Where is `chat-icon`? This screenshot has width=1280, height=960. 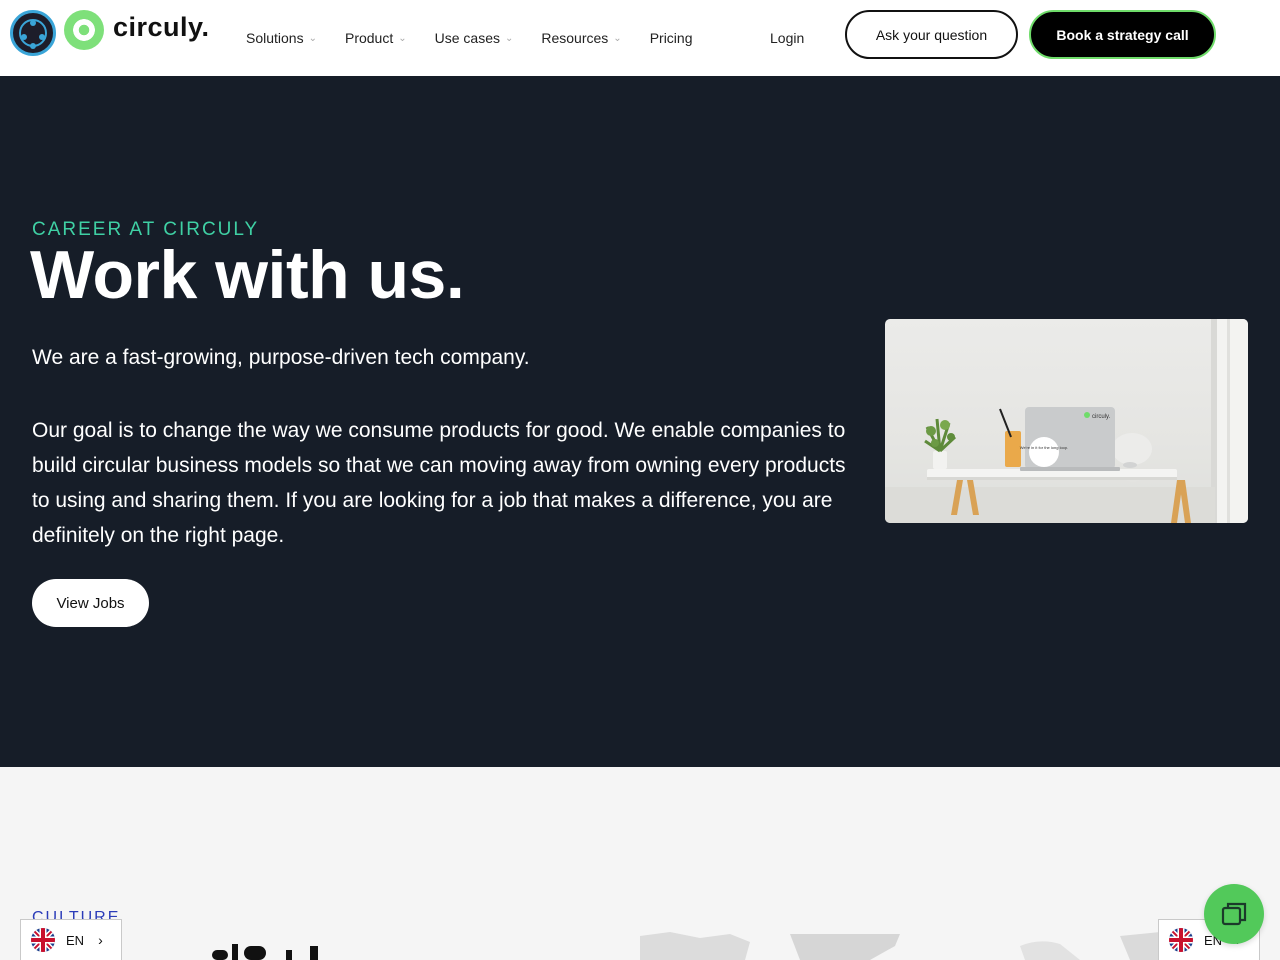
chat-icon is located at coordinates (1234, 914).